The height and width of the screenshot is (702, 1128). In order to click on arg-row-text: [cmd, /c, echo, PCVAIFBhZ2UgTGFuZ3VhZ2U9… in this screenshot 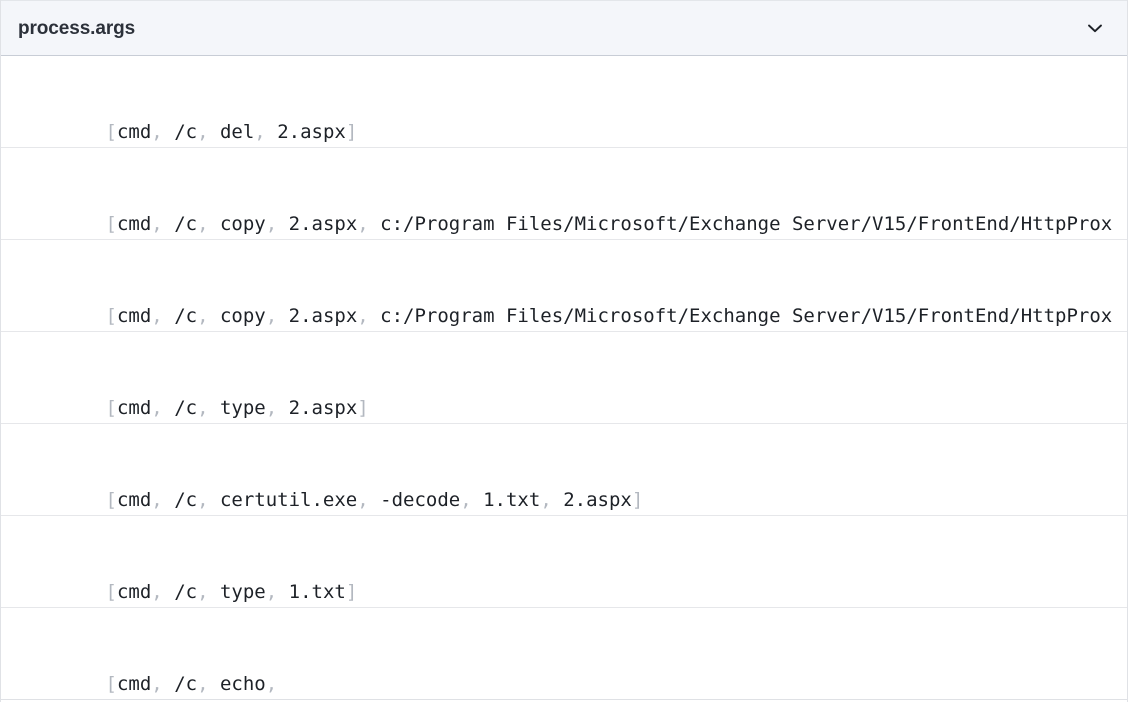, I will do `click(563, 661)`.